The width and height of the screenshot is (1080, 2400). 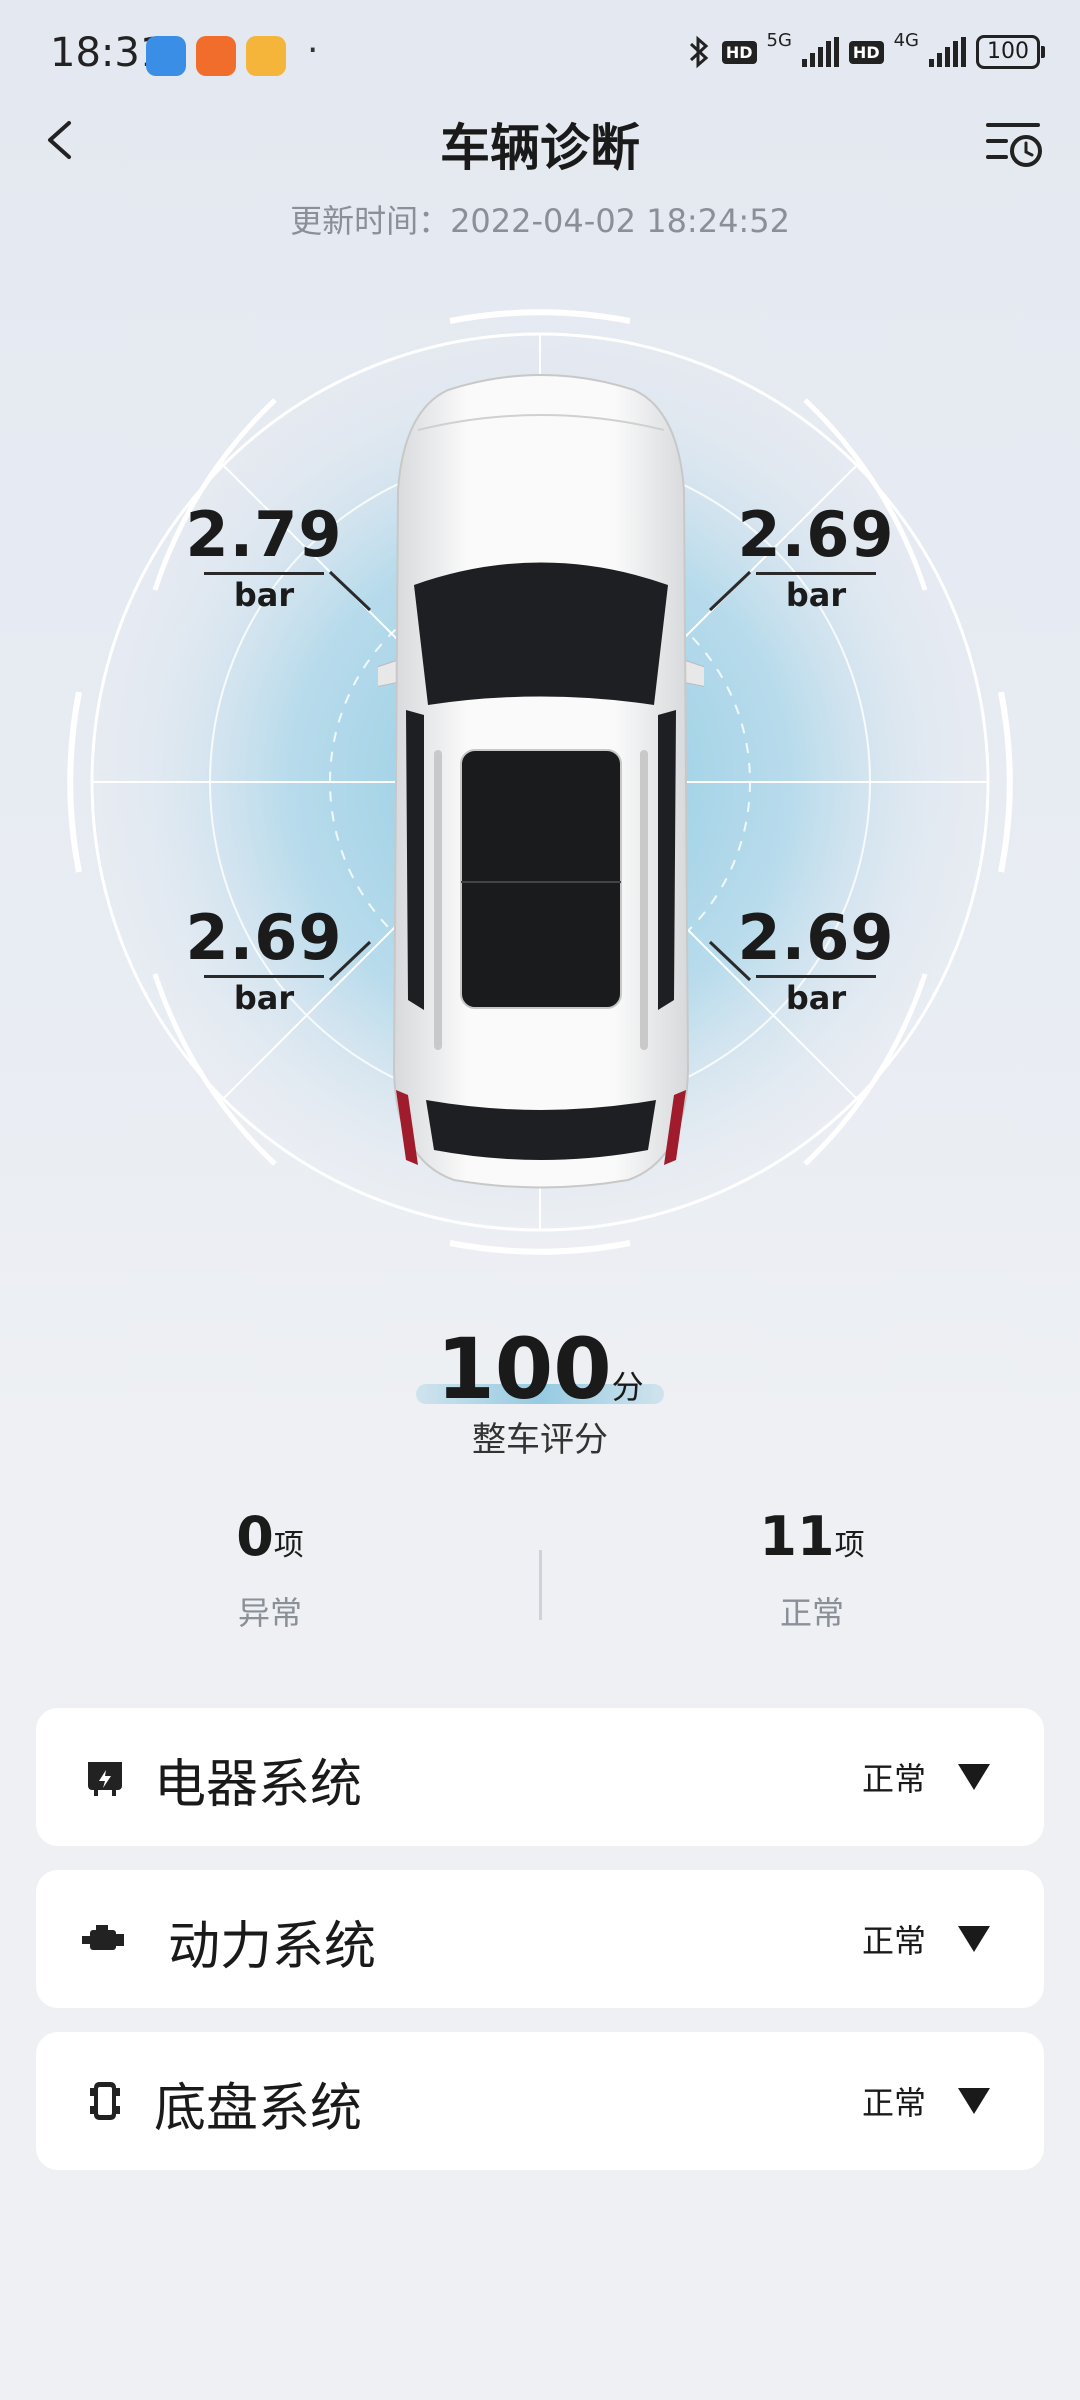 I want to click on page-title: 车辆诊断, so click(x=540, y=148).